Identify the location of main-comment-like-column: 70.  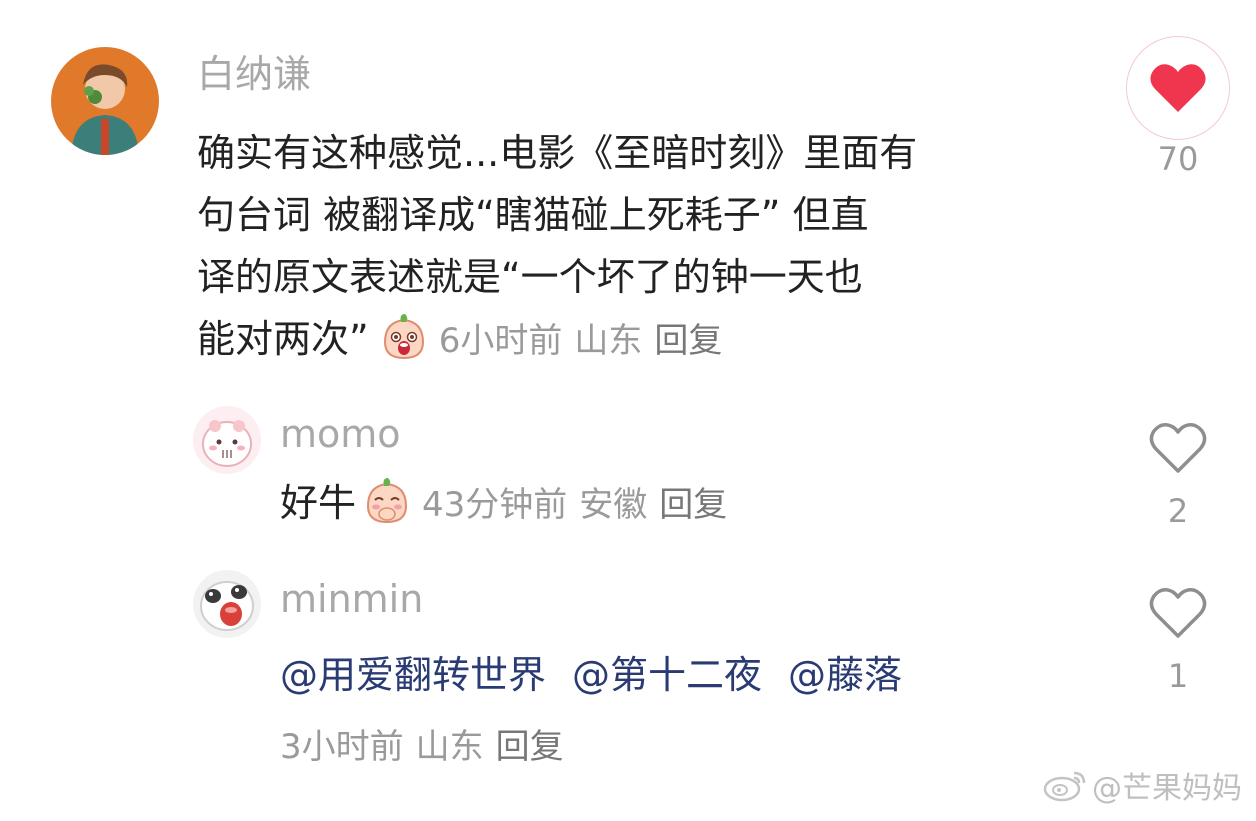
(1178, 107).